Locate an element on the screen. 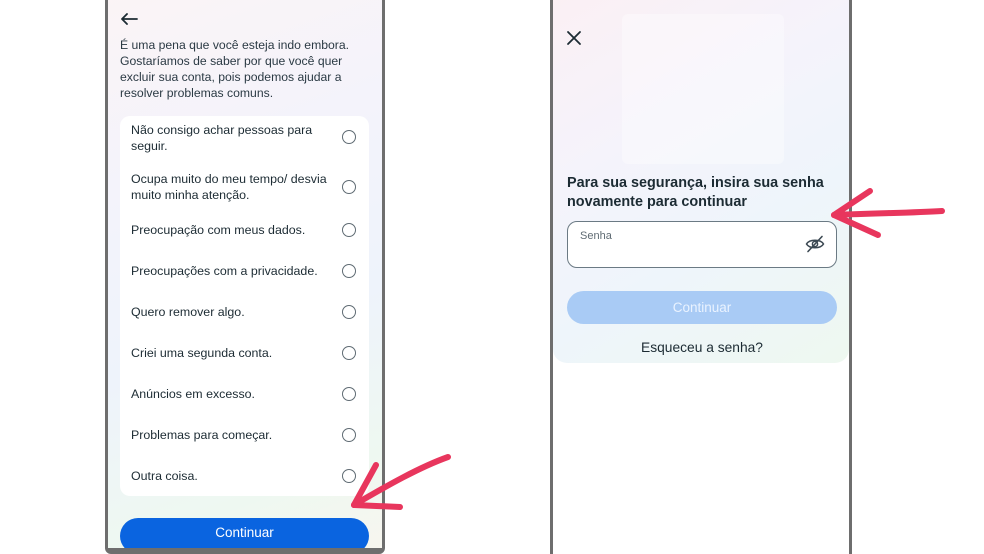 The image size is (984, 554). forgot-password-link: Esqueceu a senha? is located at coordinates (702, 347).